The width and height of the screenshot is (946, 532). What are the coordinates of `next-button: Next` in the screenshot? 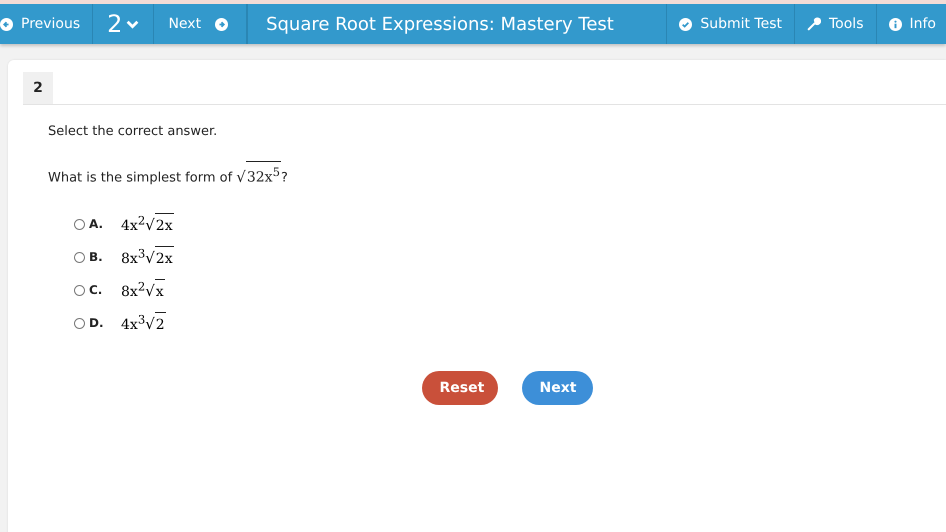 It's located at (557, 387).